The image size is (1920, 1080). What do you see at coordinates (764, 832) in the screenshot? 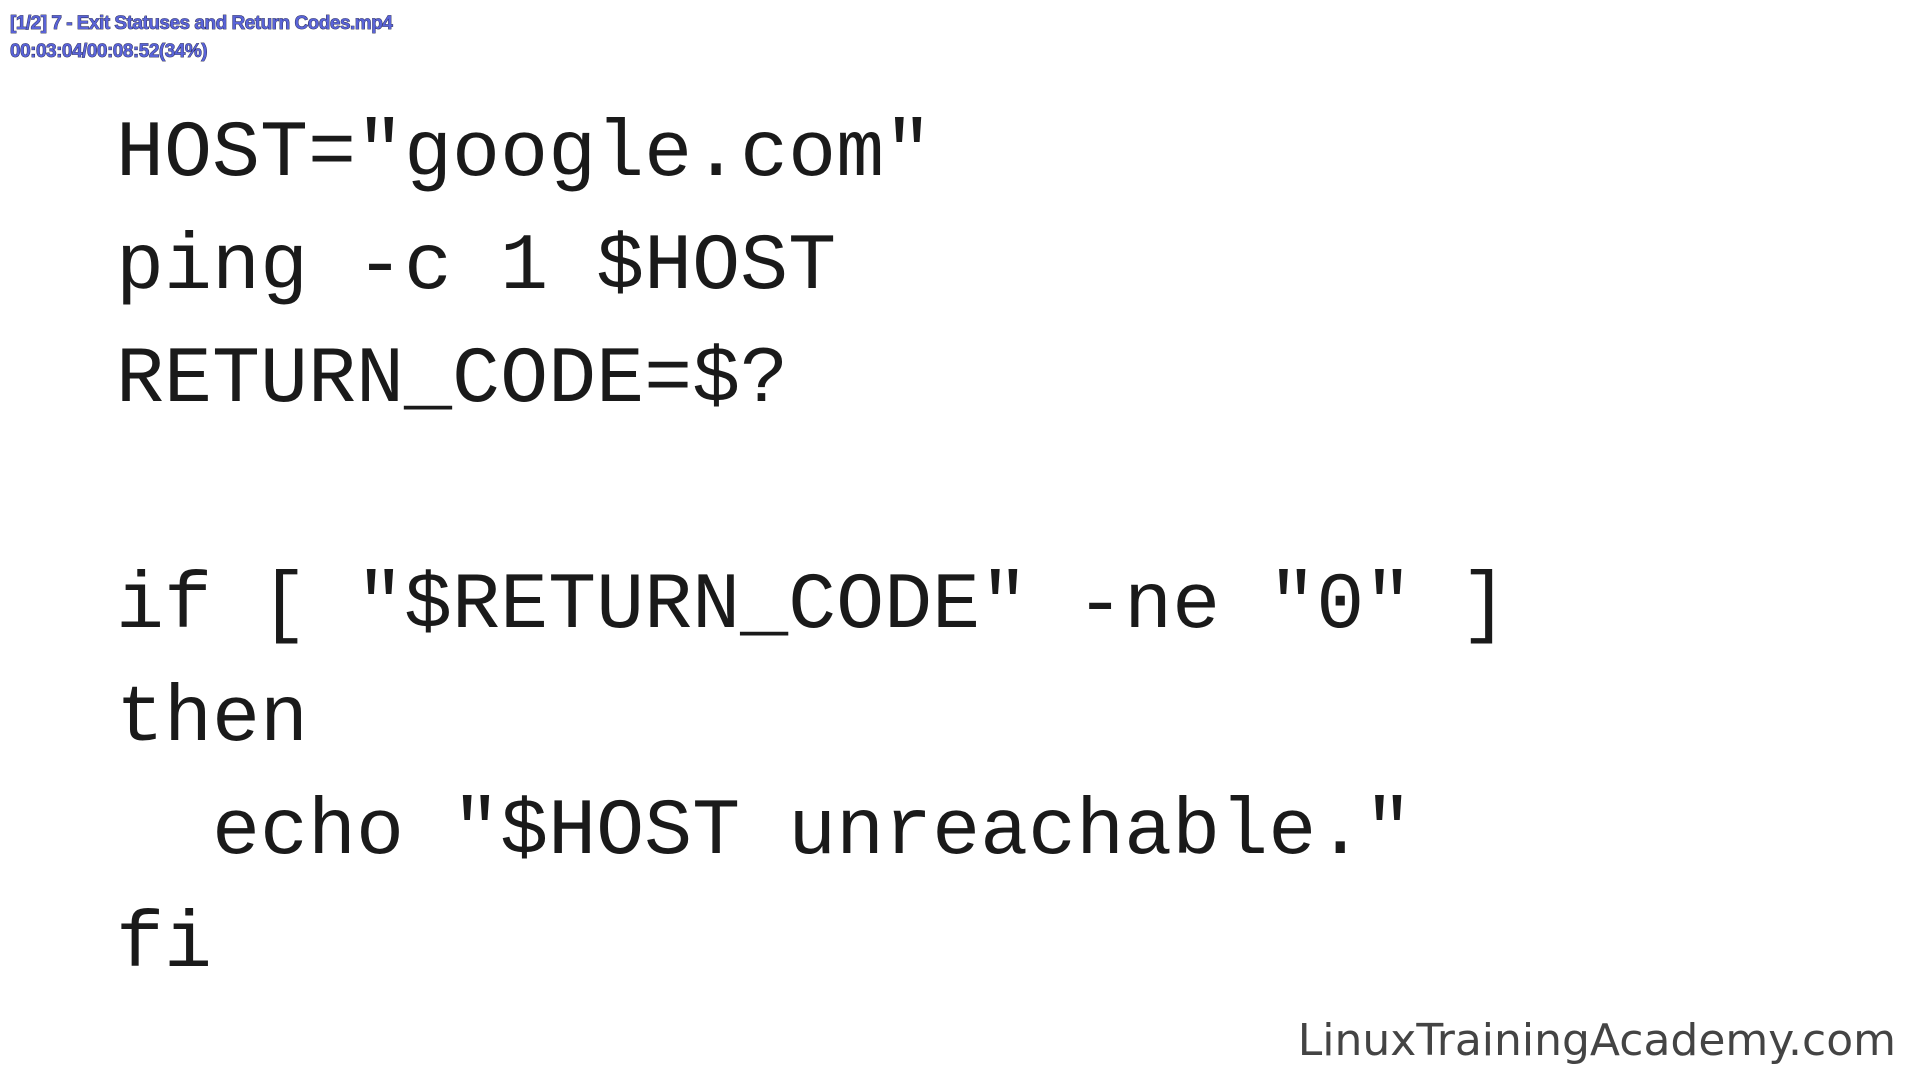
I see `code-line-7: echo "$HOST unreachable."` at bounding box center [764, 832].